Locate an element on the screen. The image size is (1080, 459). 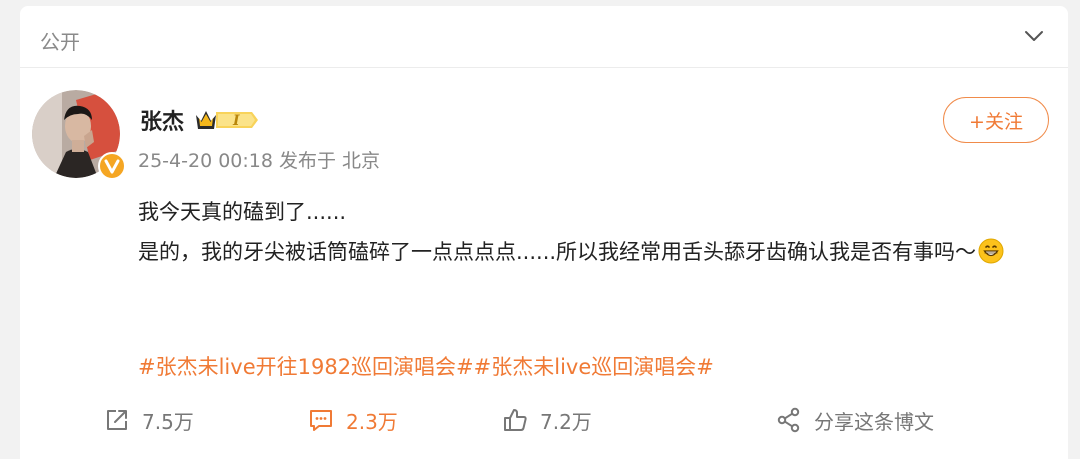
comment-button: 2.3万 is located at coordinates (352, 420).